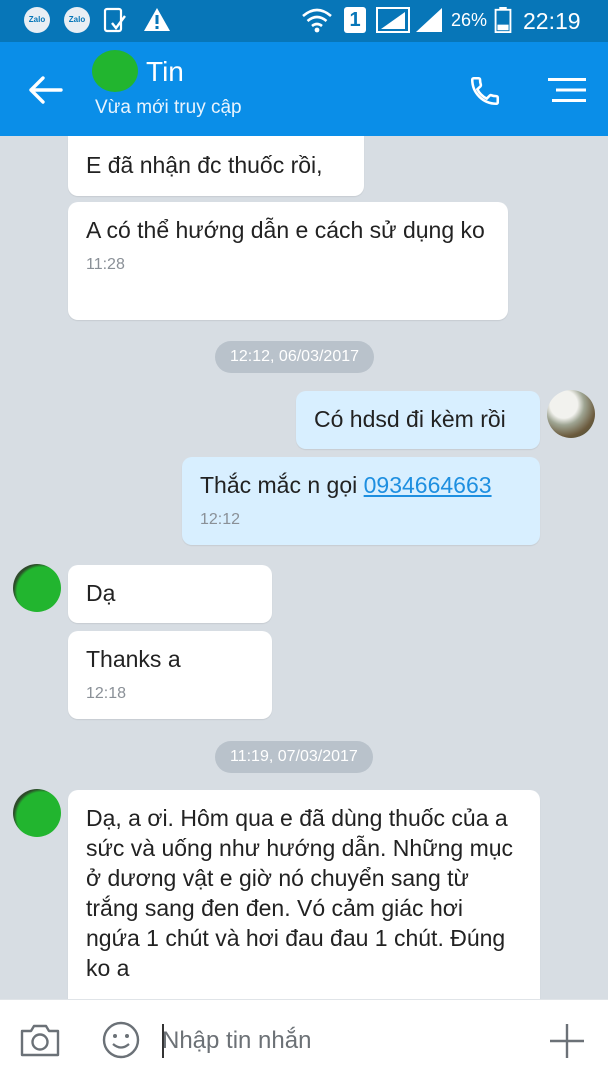 This screenshot has height=1080, width=608. I want to click on battery-percent: 26%, so click(469, 20).